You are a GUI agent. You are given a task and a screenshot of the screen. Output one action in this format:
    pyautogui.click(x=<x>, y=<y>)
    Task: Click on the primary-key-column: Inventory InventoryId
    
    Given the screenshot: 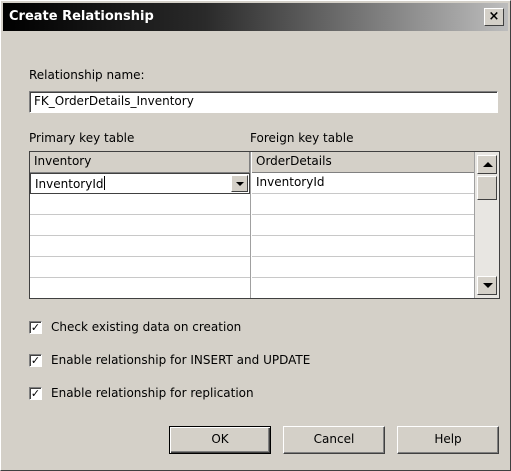 What is the action you would take?
    pyautogui.click(x=140, y=225)
    